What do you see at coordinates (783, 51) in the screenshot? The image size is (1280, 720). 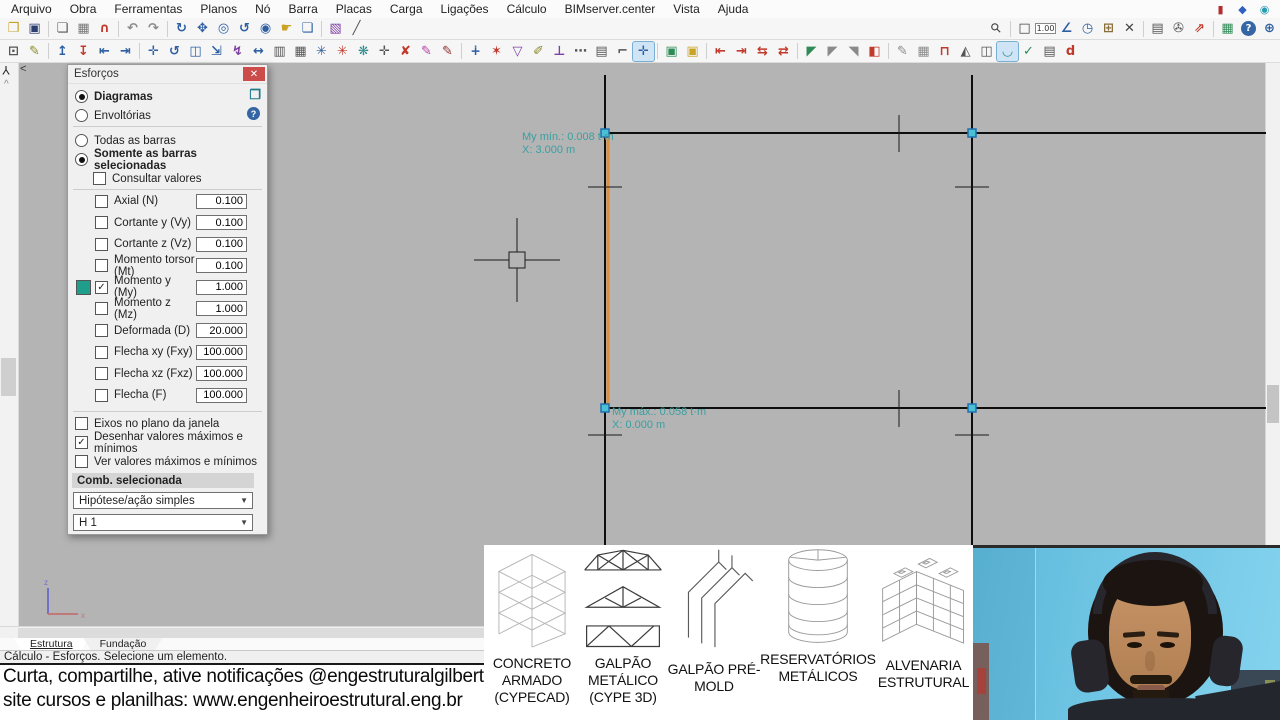 I see `dim-clear-icon: ⇄` at bounding box center [783, 51].